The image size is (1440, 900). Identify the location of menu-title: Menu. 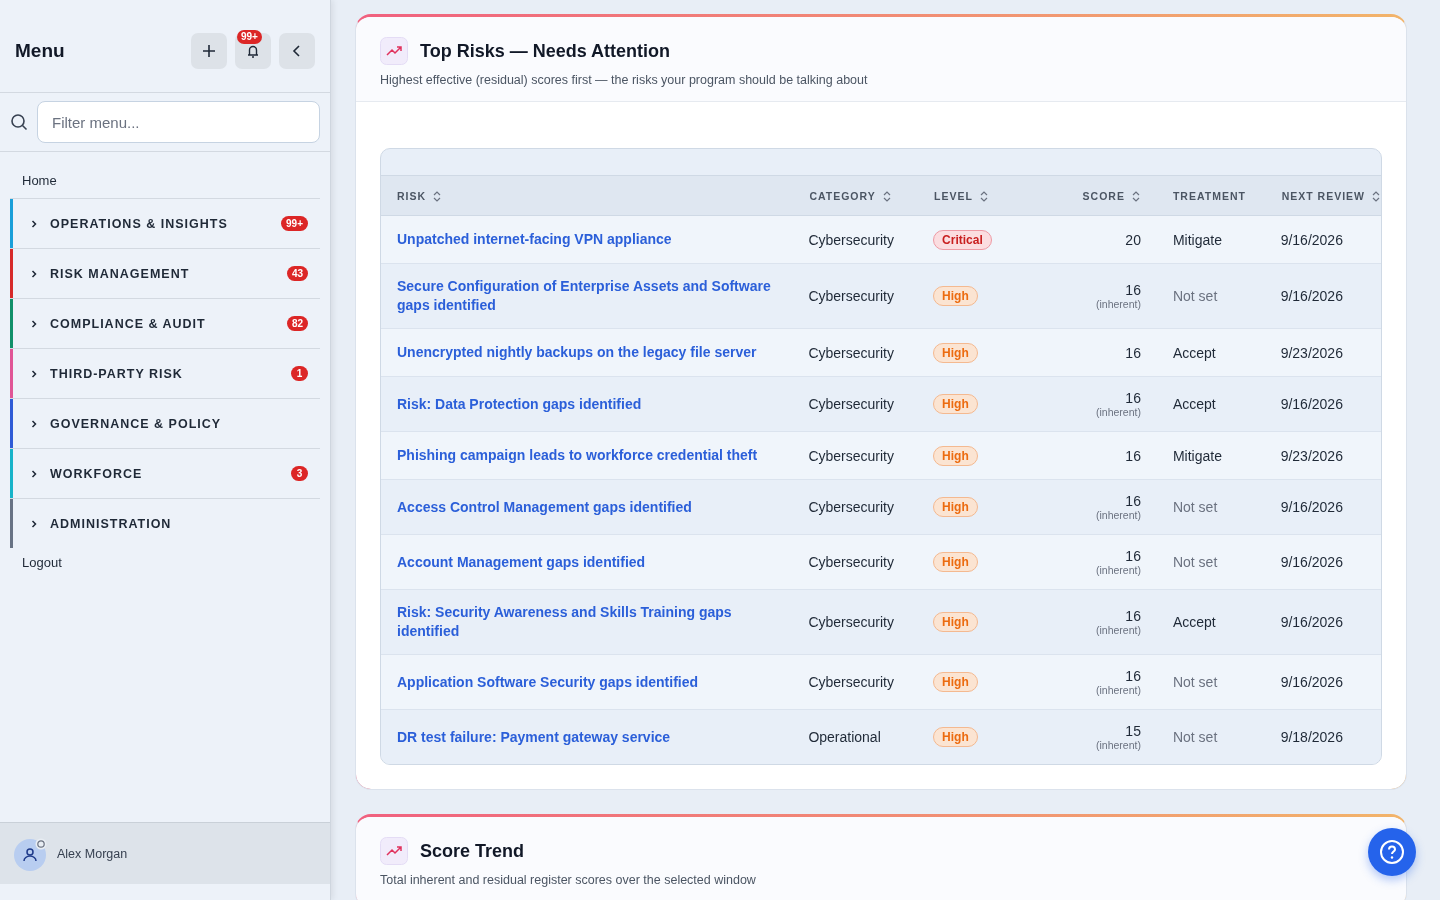
(40, 51).